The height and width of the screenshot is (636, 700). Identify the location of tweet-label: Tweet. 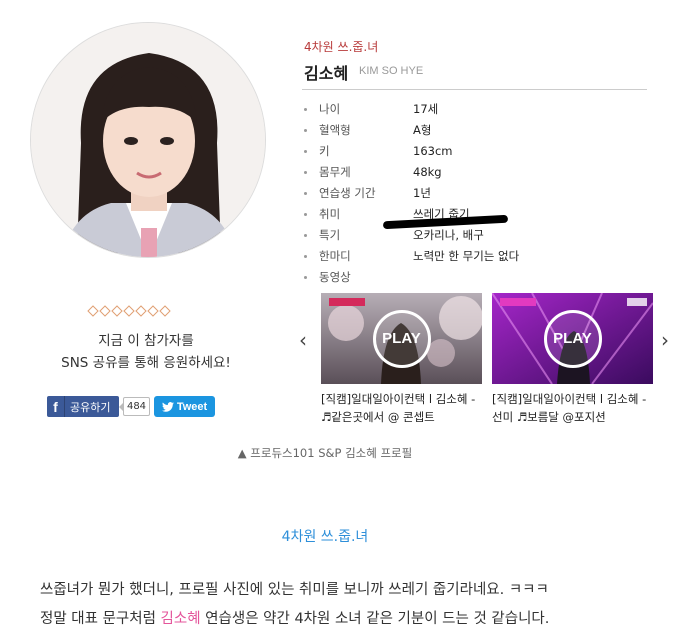
(192, 406).